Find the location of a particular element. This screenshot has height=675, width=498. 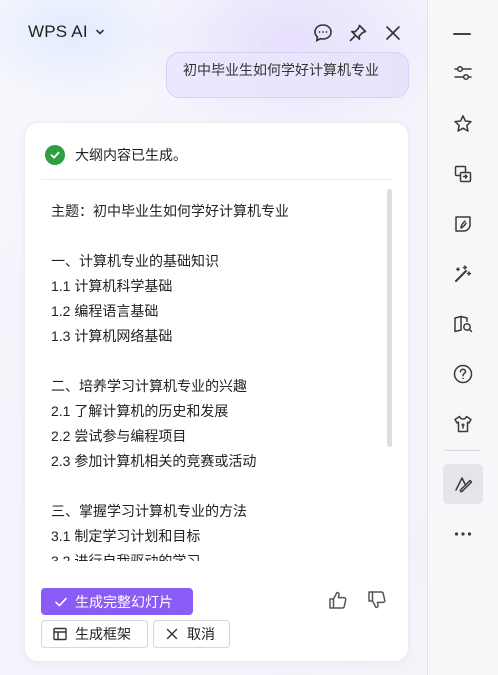

success-check-icon is located at coordinates (55, 155).